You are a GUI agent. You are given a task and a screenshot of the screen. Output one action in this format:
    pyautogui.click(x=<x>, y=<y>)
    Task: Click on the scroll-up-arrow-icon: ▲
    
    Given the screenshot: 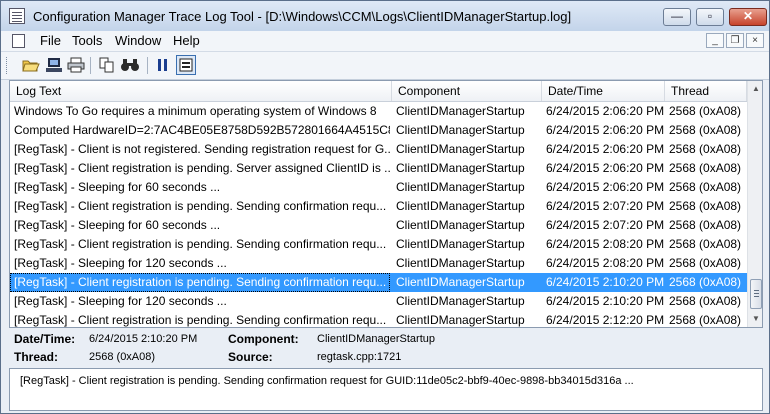 What is the action you would take?
    pyautogui.click(x=755, y=89)
    